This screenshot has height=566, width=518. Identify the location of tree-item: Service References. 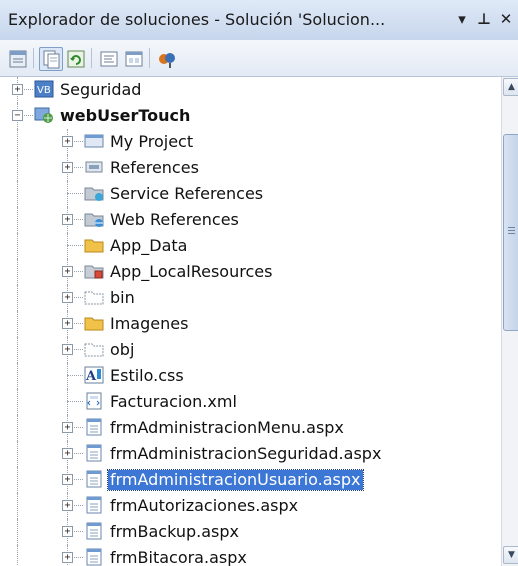
(250, 194).